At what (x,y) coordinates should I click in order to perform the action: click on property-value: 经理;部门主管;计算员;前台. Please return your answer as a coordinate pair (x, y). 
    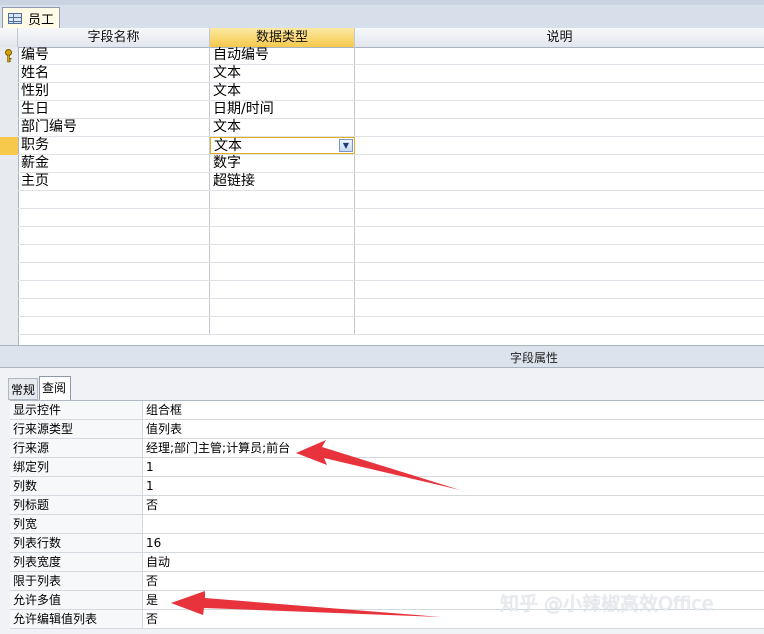
    Looking at the image, I should click on (453, 448).